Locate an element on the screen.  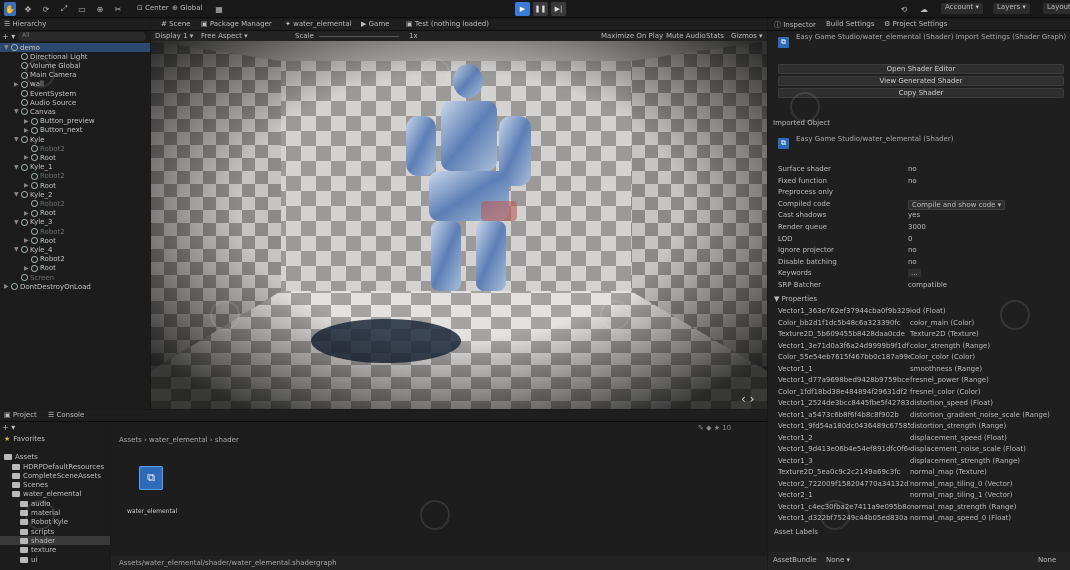
hierarchy-item: ▼ Kyle is located at coordinates (75, 139).